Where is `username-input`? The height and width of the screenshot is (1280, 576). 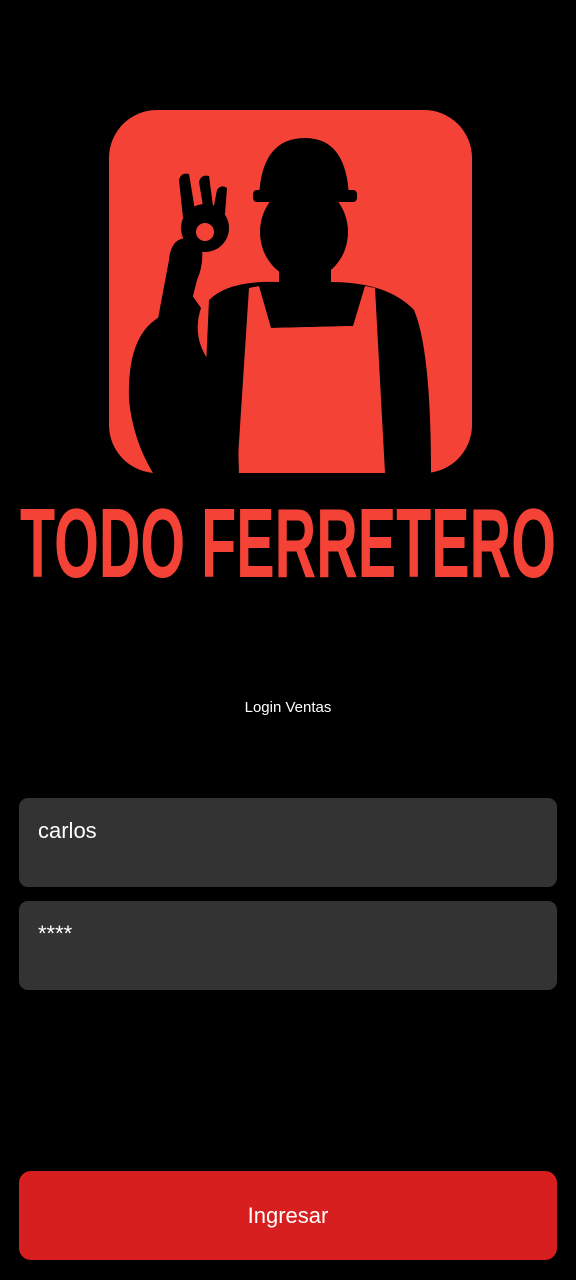 username-input is located at coordinates (288, 831).